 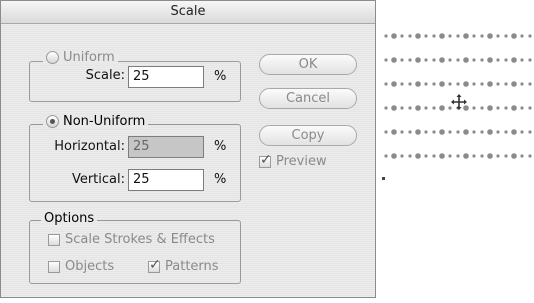 I want to click on patterns-checkbox: ✓ Patterns, so click(x=183, y=265).